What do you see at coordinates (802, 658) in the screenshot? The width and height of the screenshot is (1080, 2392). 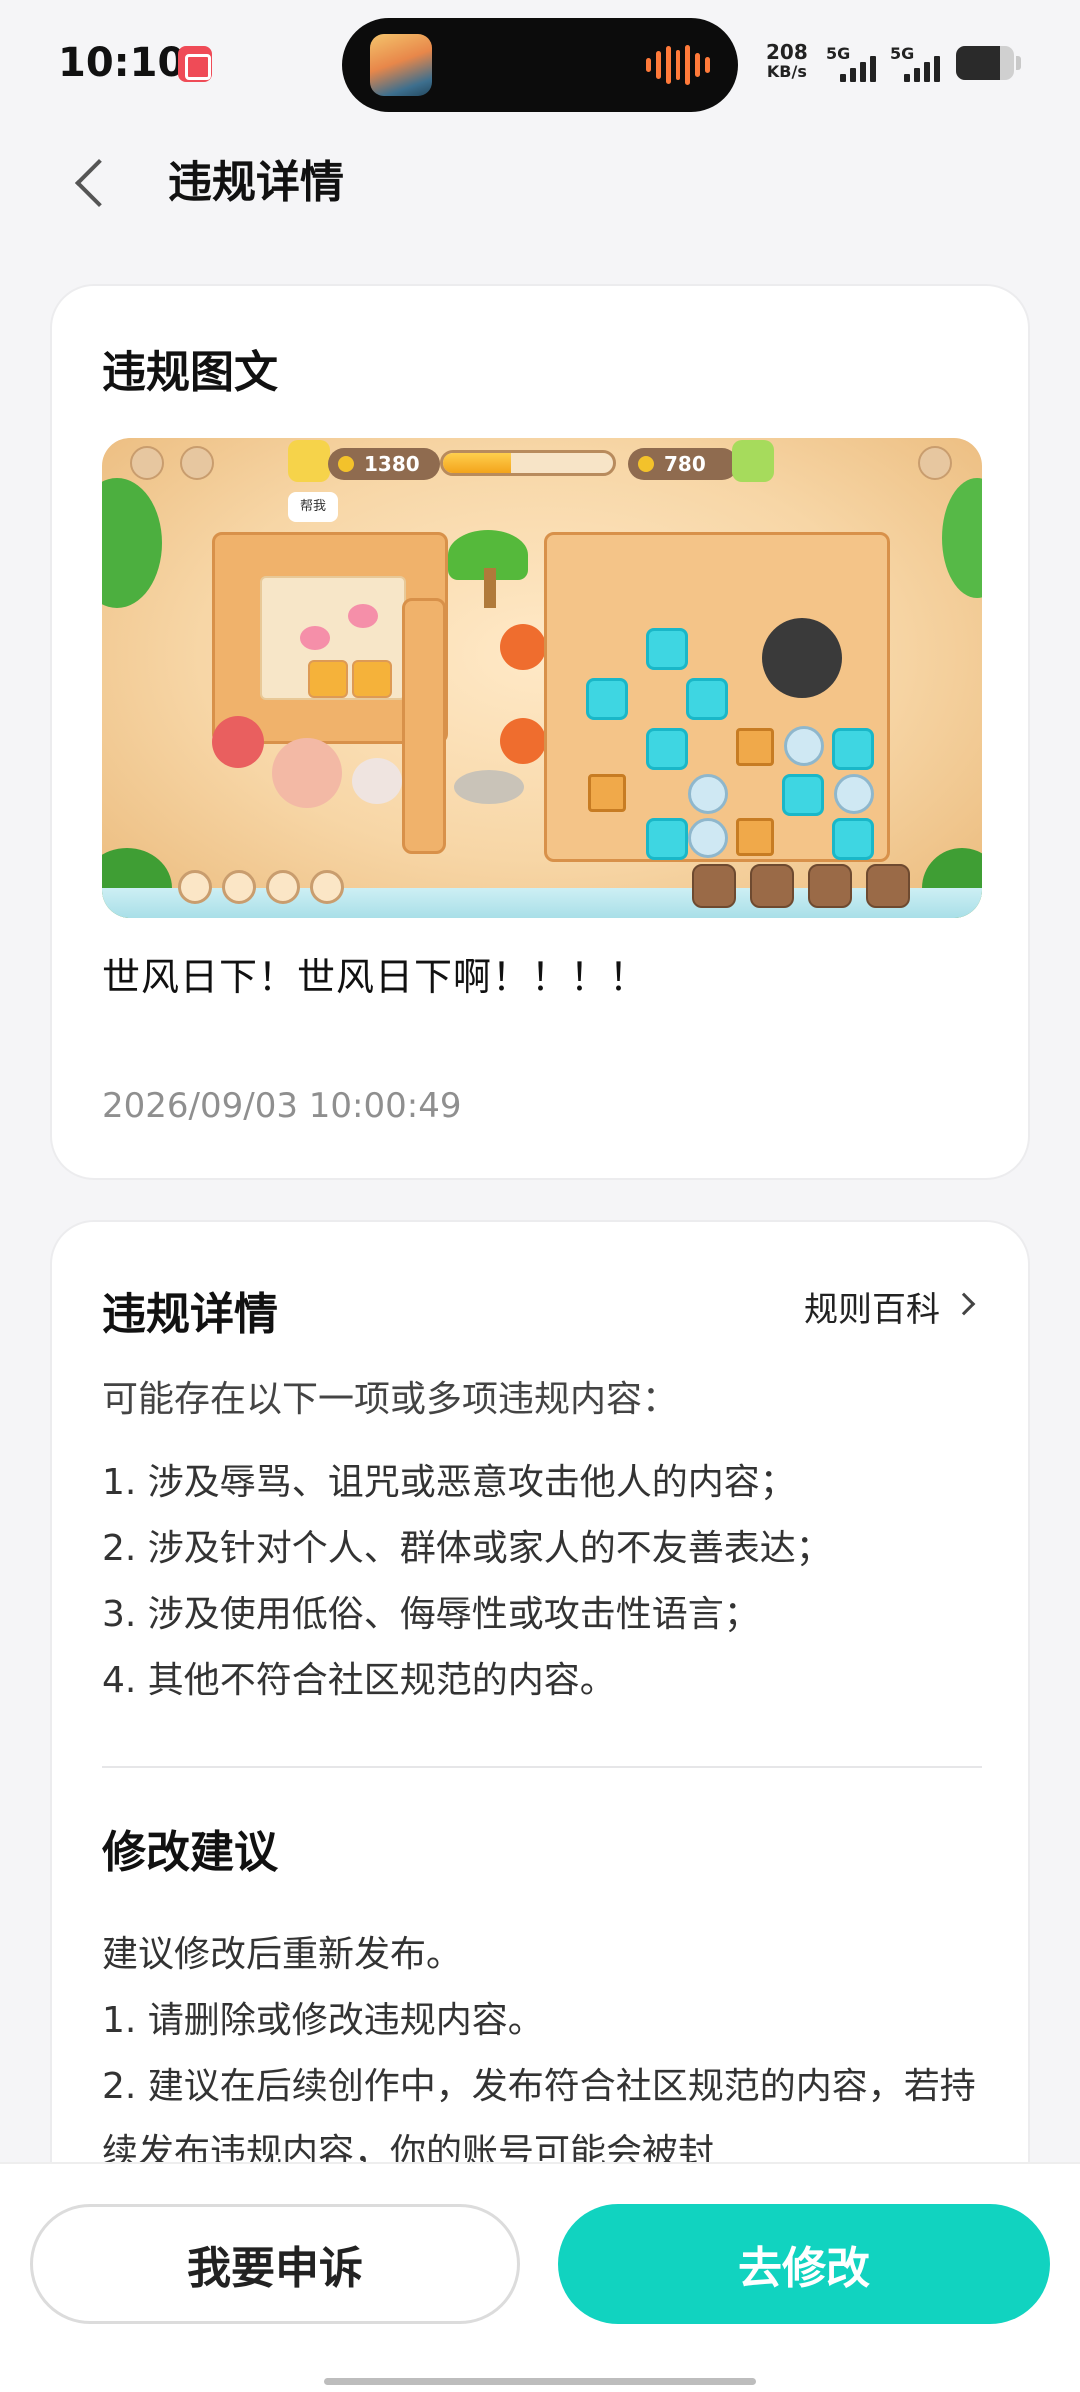 I see `ninja-character` at bounding box center [802, 658].